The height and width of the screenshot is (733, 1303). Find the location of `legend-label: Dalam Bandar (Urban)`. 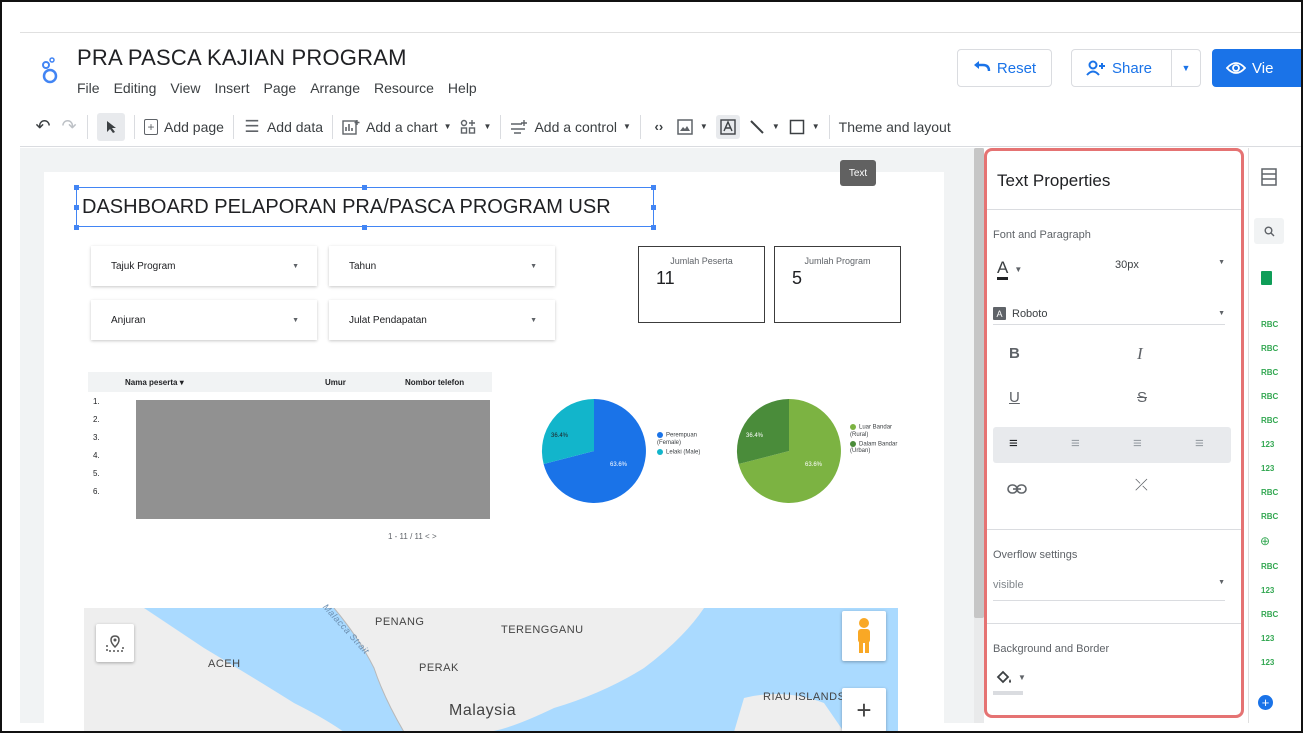

legend-label: Dalam Bandar (Urban) is located at coordinates (874, 448).